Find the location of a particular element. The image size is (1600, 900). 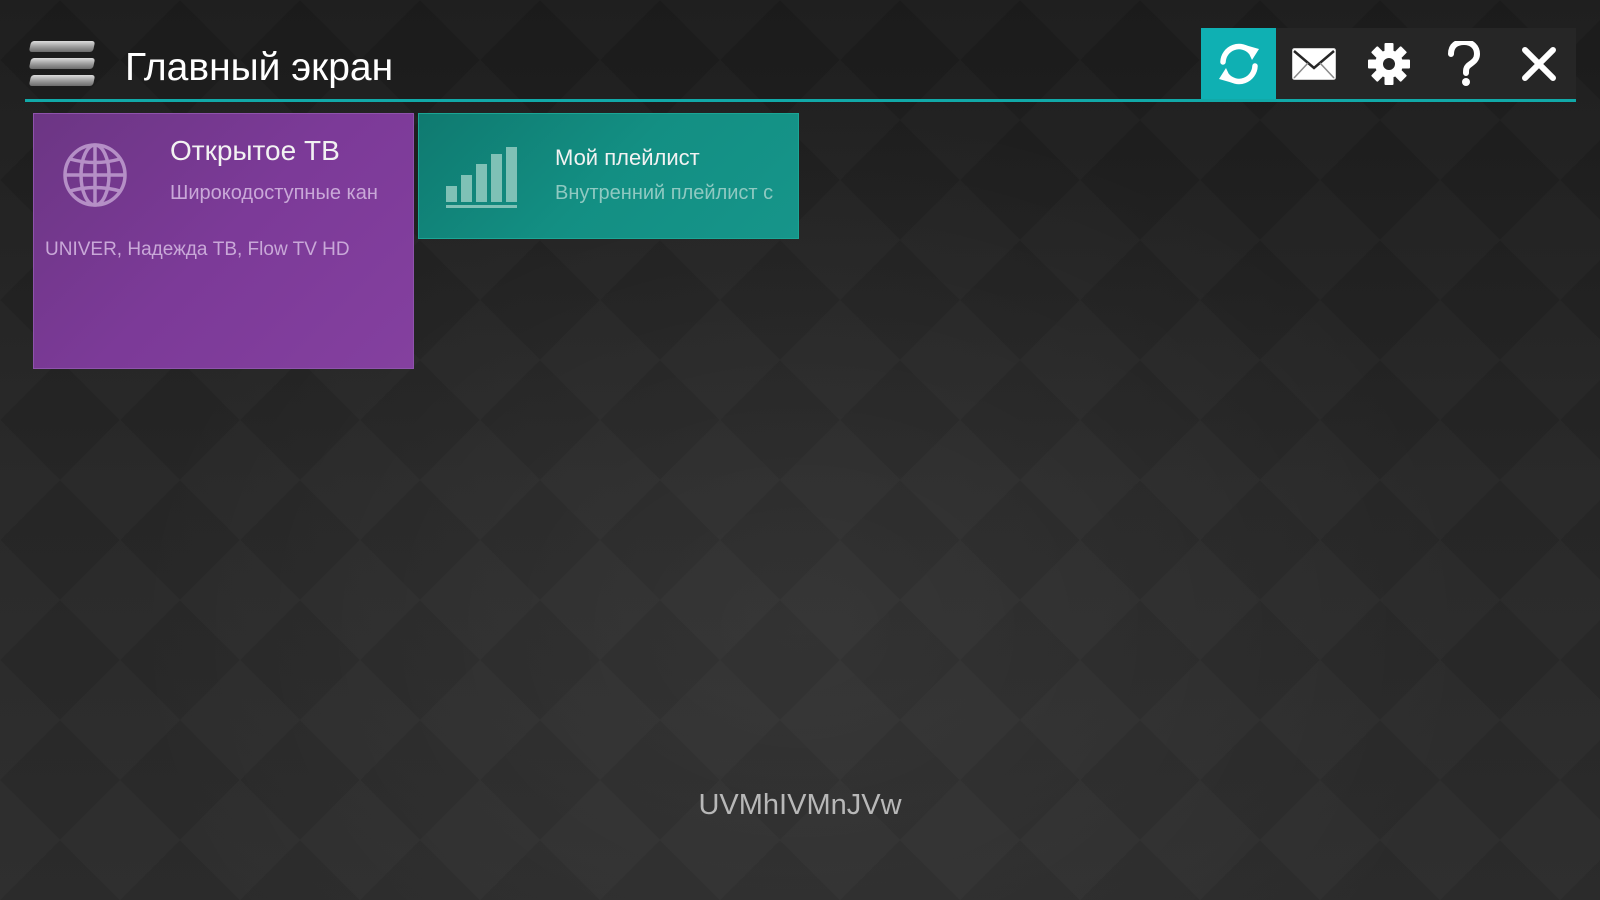

menu-button is located at coordinates (62, 65).